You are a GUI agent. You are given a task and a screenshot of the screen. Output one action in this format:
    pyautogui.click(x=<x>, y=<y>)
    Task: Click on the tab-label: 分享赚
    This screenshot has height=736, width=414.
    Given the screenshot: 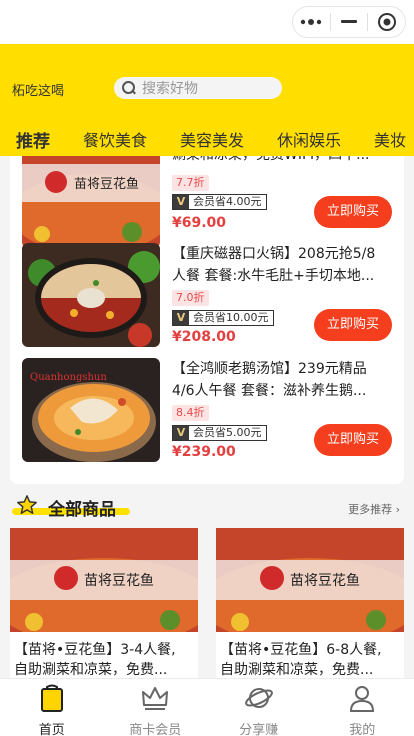 What is the action you would take?
    pyautogui.click(x=259, y=729)
    